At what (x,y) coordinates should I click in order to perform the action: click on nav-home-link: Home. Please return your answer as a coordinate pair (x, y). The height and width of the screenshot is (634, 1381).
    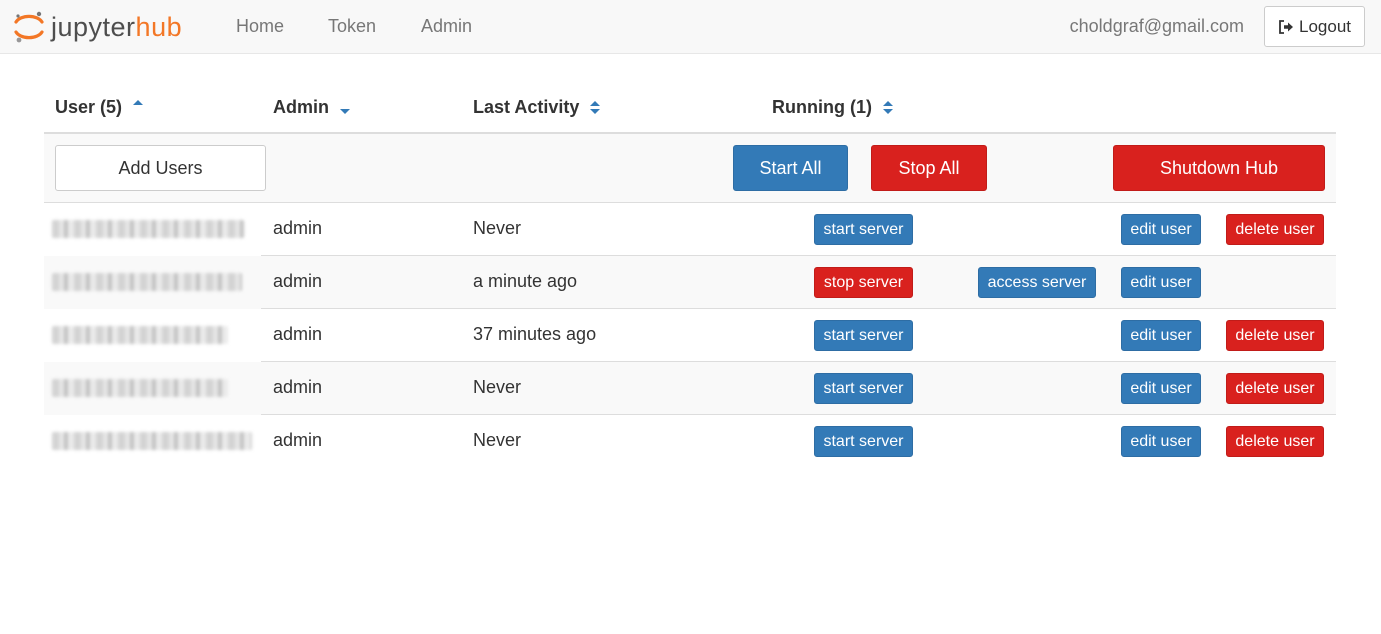
    Looking at the image, I should click on (260, 26).